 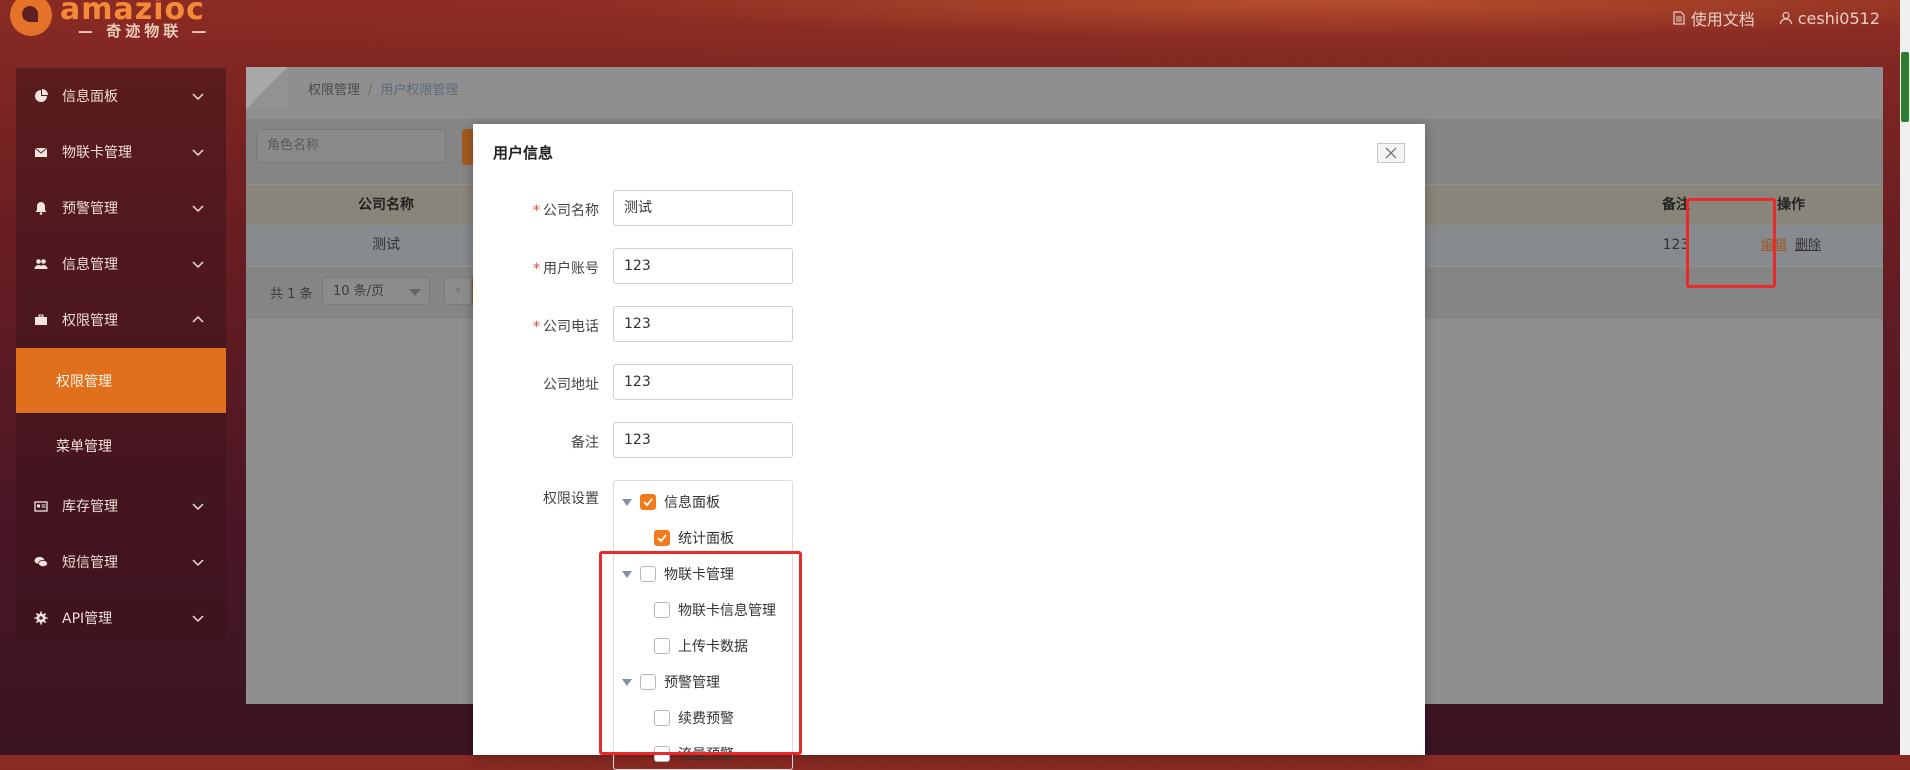 What do you see at coordinates (267, 88) in the screenshot?
I see `corner-fold` at bounding box center [267, 88].